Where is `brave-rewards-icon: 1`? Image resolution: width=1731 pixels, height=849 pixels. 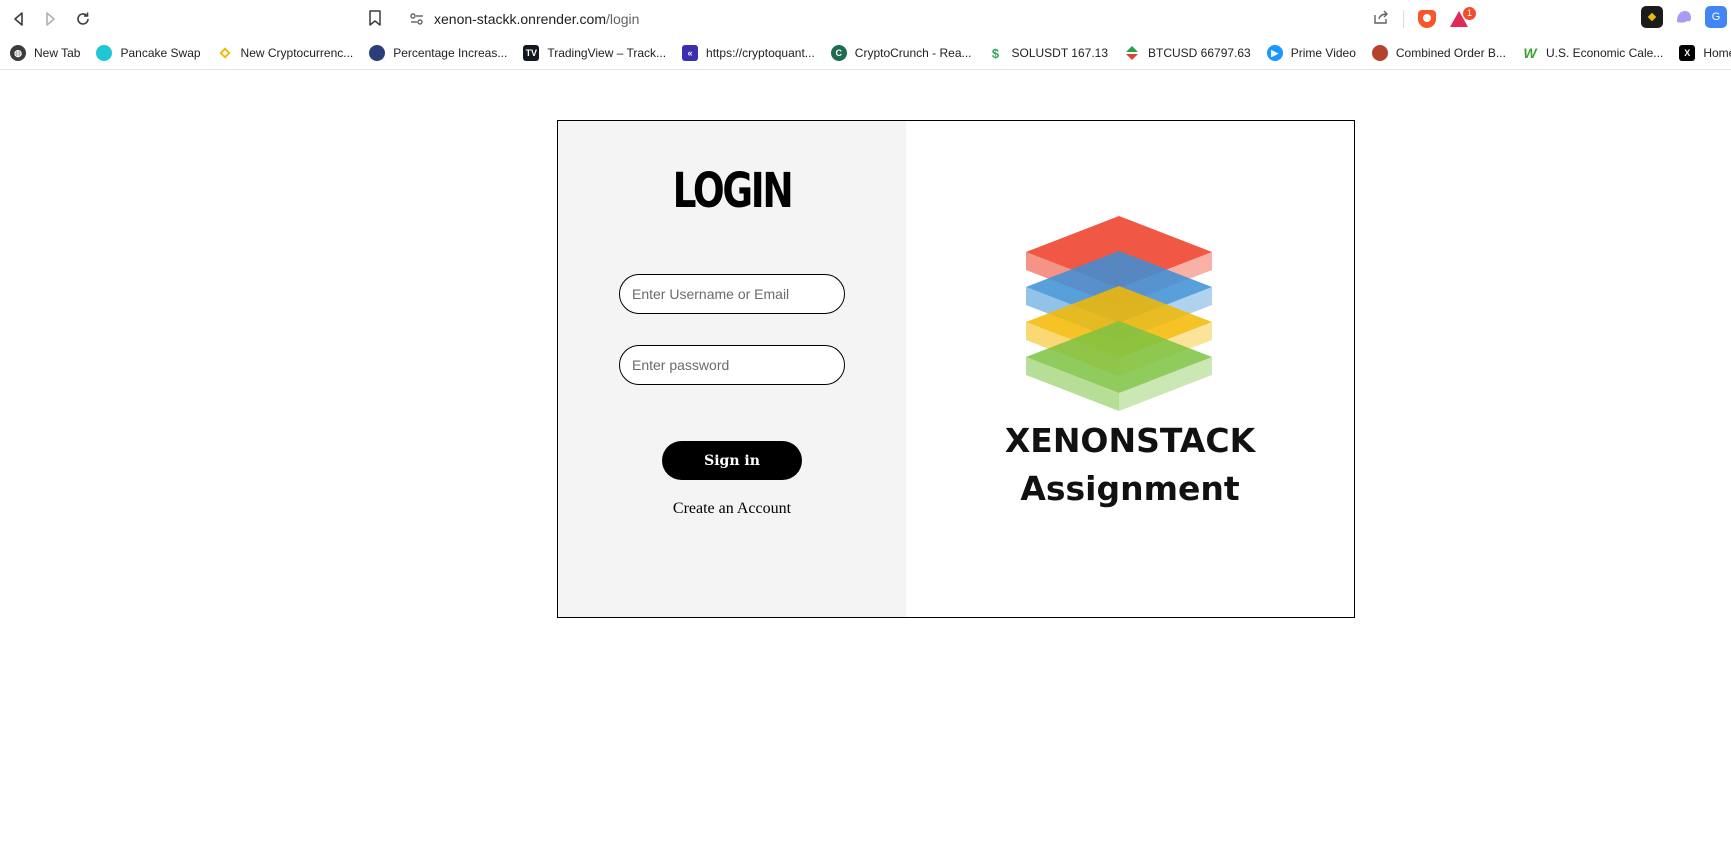
brave-rewards-icon: 1 is located at coordinates (1463, 17).